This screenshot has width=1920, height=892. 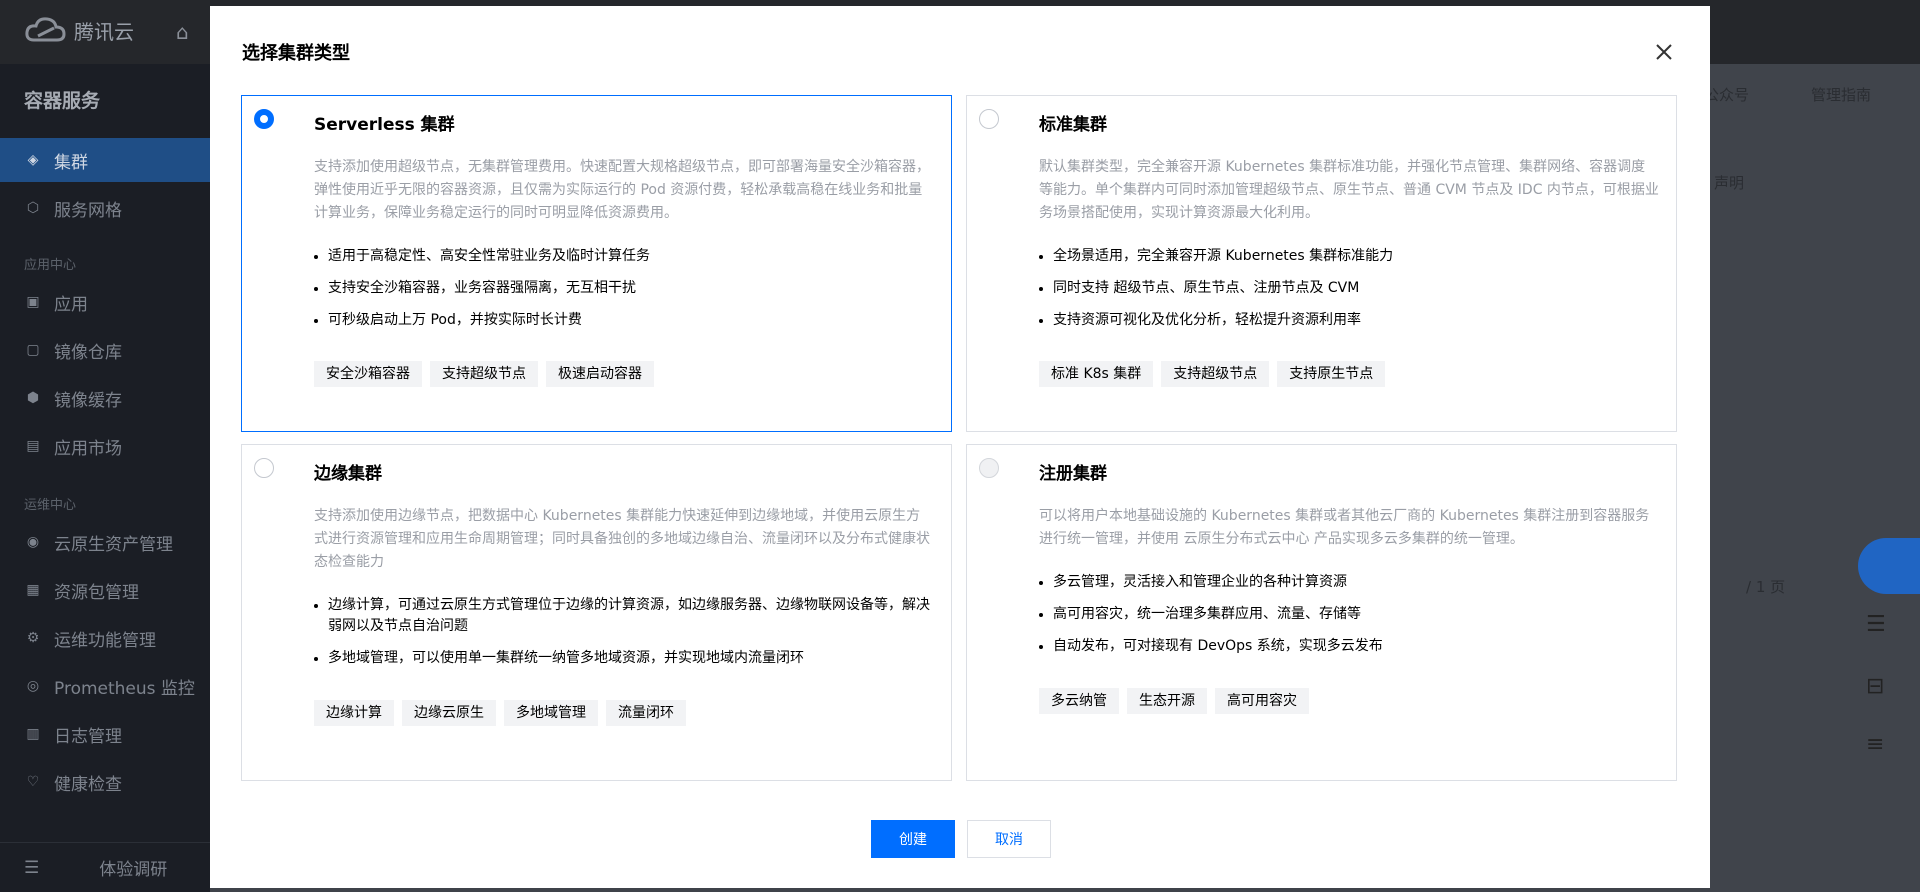 I want to click on tag: 边缘云原生, so click(x=449, y=713).